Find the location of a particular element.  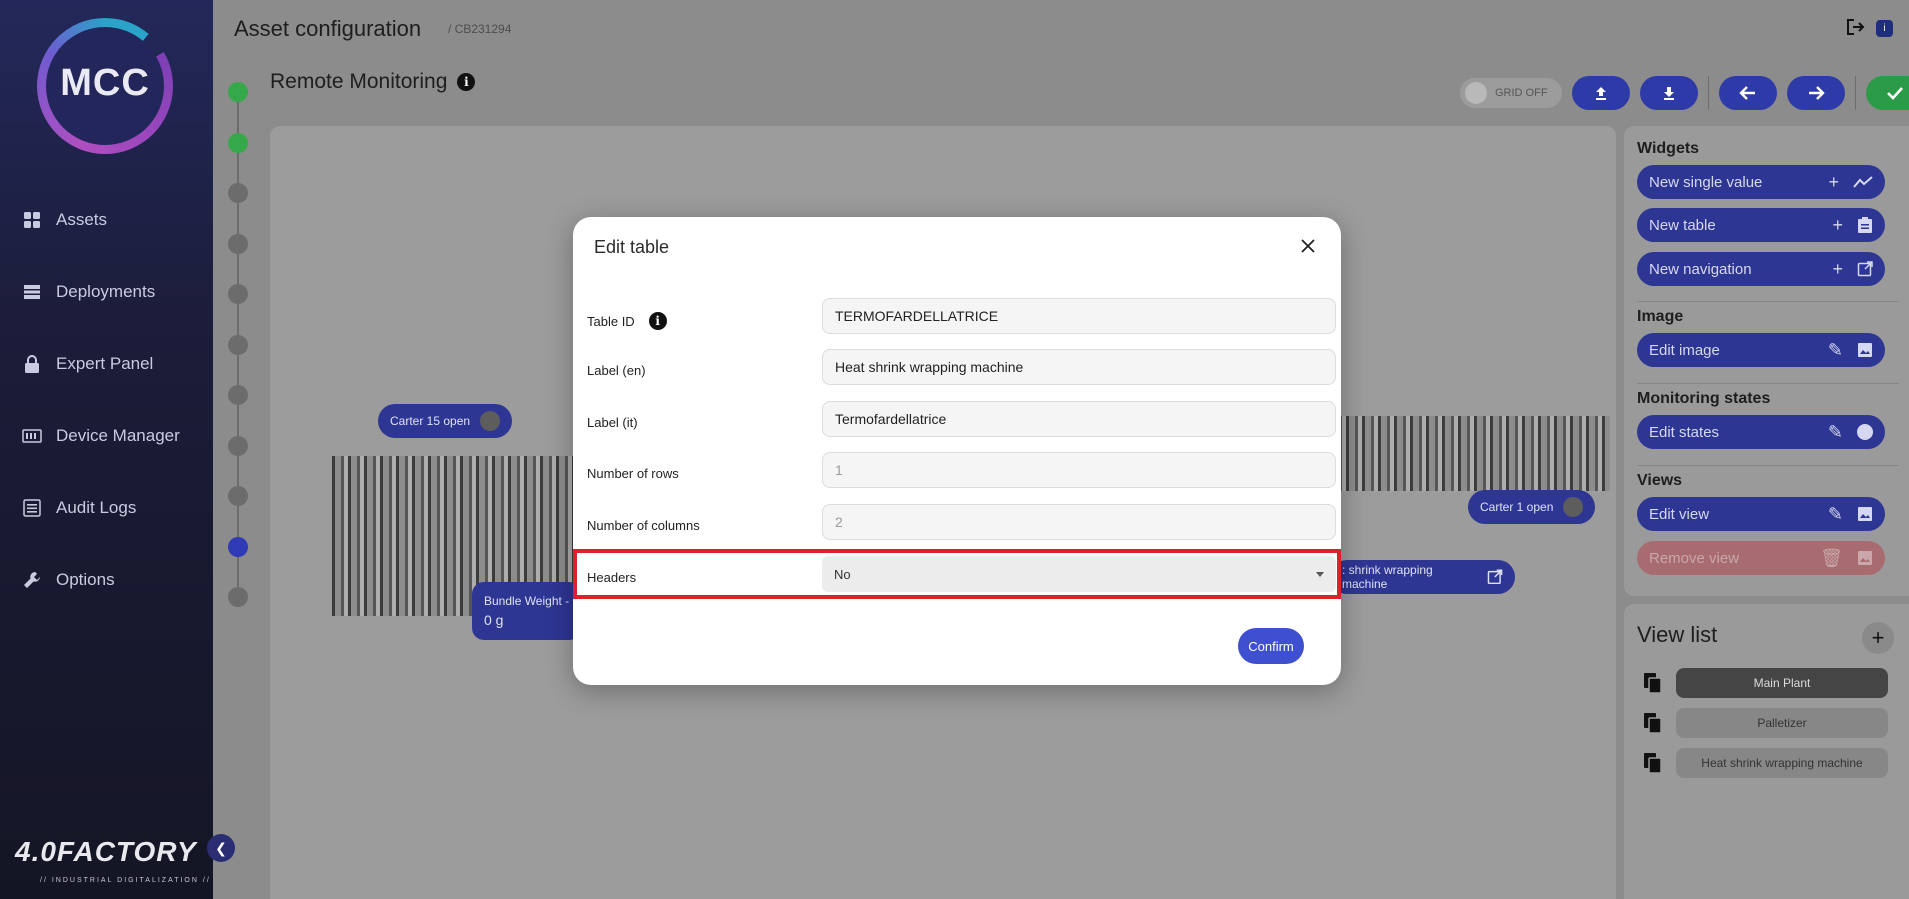

sidebar-item-label: Deployments is located at coordinates (106, 291).